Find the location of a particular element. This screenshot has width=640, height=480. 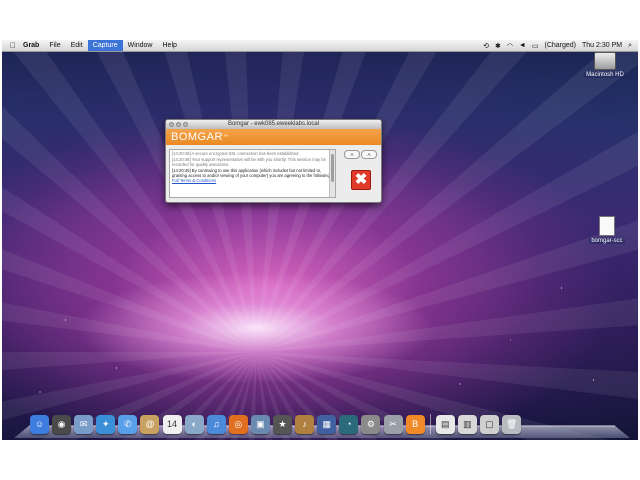

ichat-icon: ✆ is located at coordinates (128, 424).